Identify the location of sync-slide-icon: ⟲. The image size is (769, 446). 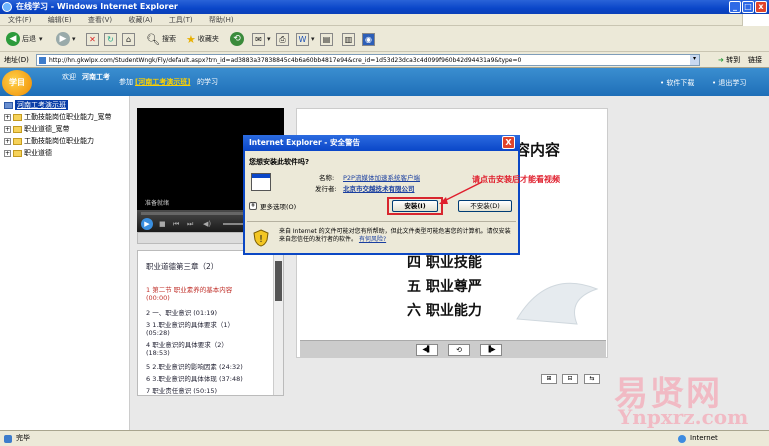
(459, 350).